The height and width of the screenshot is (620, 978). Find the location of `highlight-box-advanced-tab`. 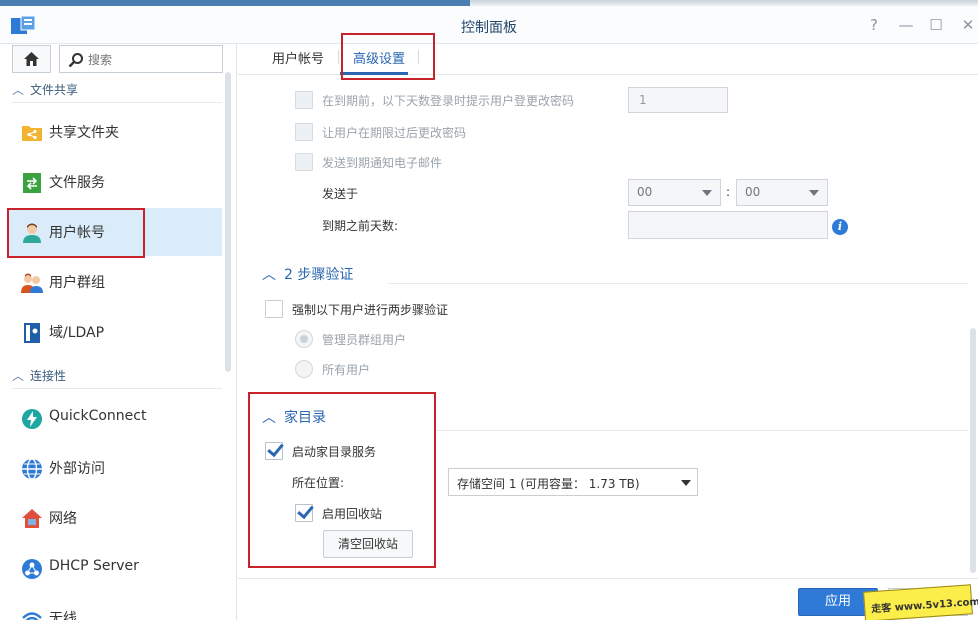

highlight-box-advanced-tab is located at coordinates (388, 56).